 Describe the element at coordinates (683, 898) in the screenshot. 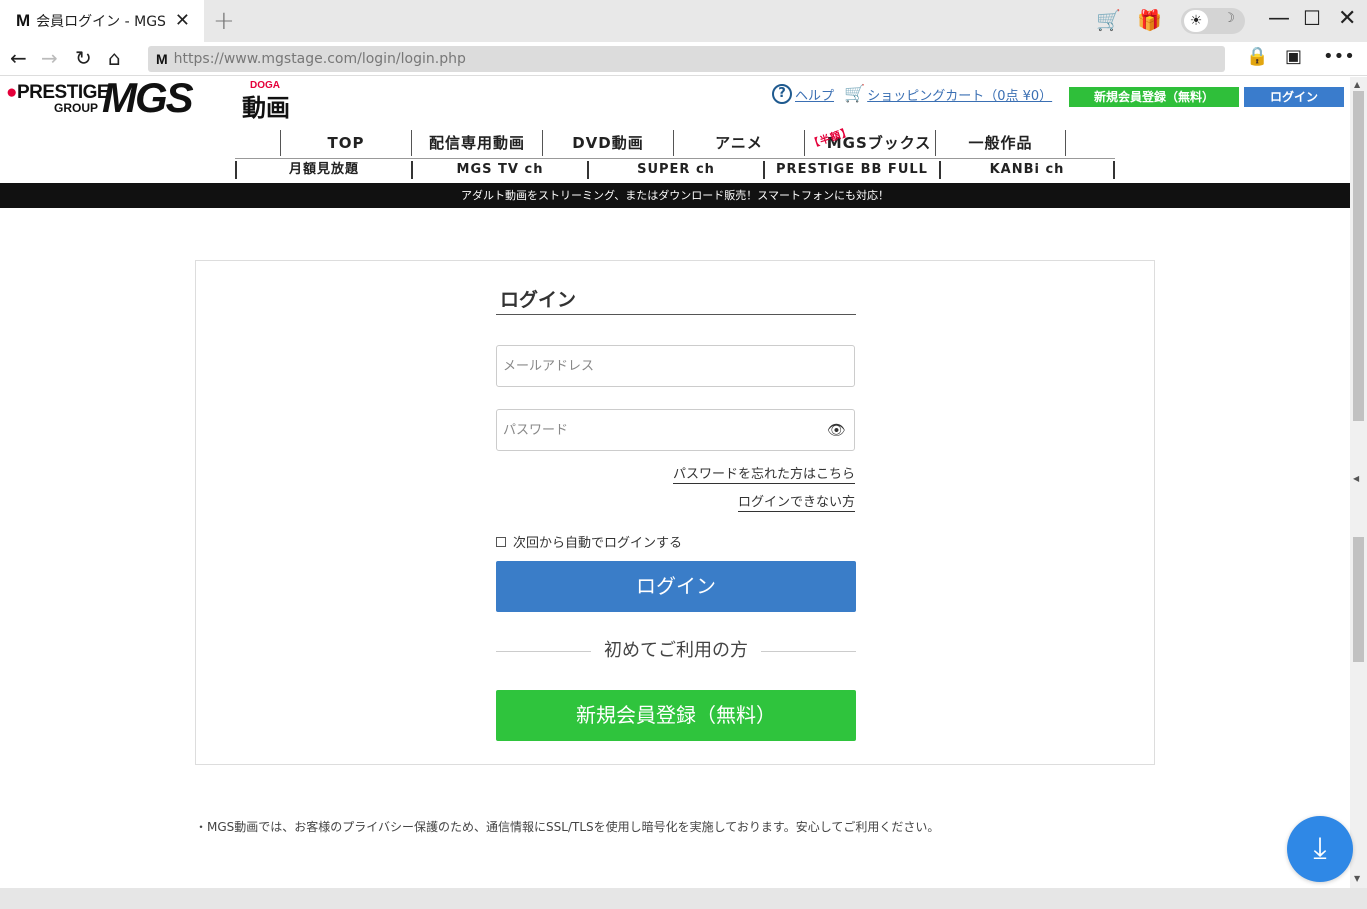

I see `bottom-bar` at that location.